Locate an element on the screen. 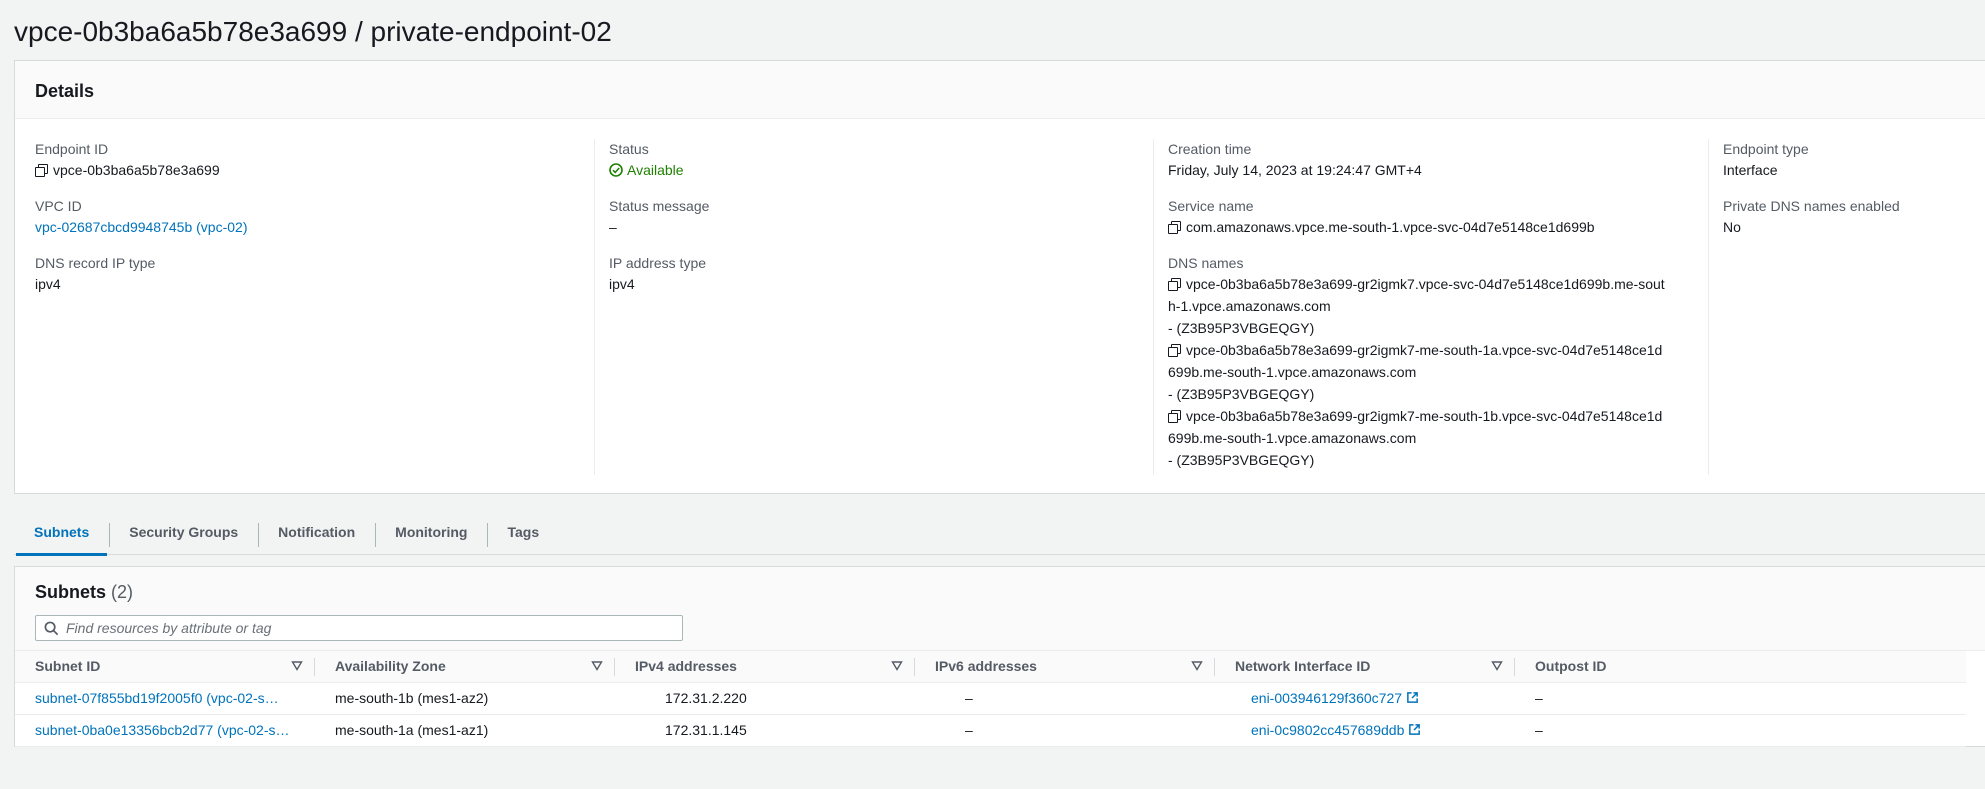  creation-time-label: Creation time is located at coordinates (1210, 149).